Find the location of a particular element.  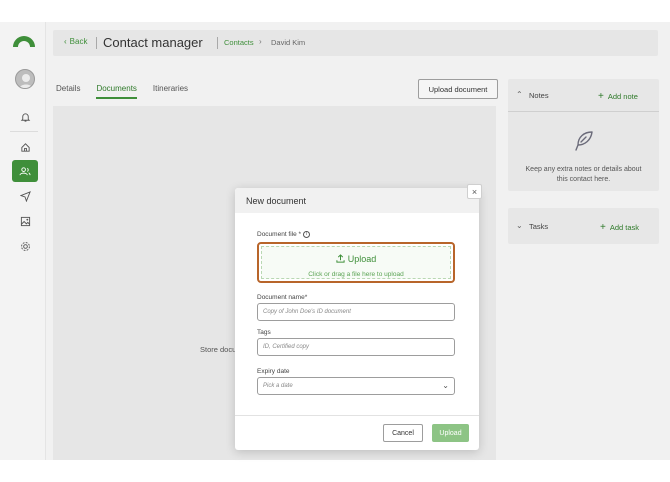

chevron-right-icon: › is located at coordinates (260, 41).